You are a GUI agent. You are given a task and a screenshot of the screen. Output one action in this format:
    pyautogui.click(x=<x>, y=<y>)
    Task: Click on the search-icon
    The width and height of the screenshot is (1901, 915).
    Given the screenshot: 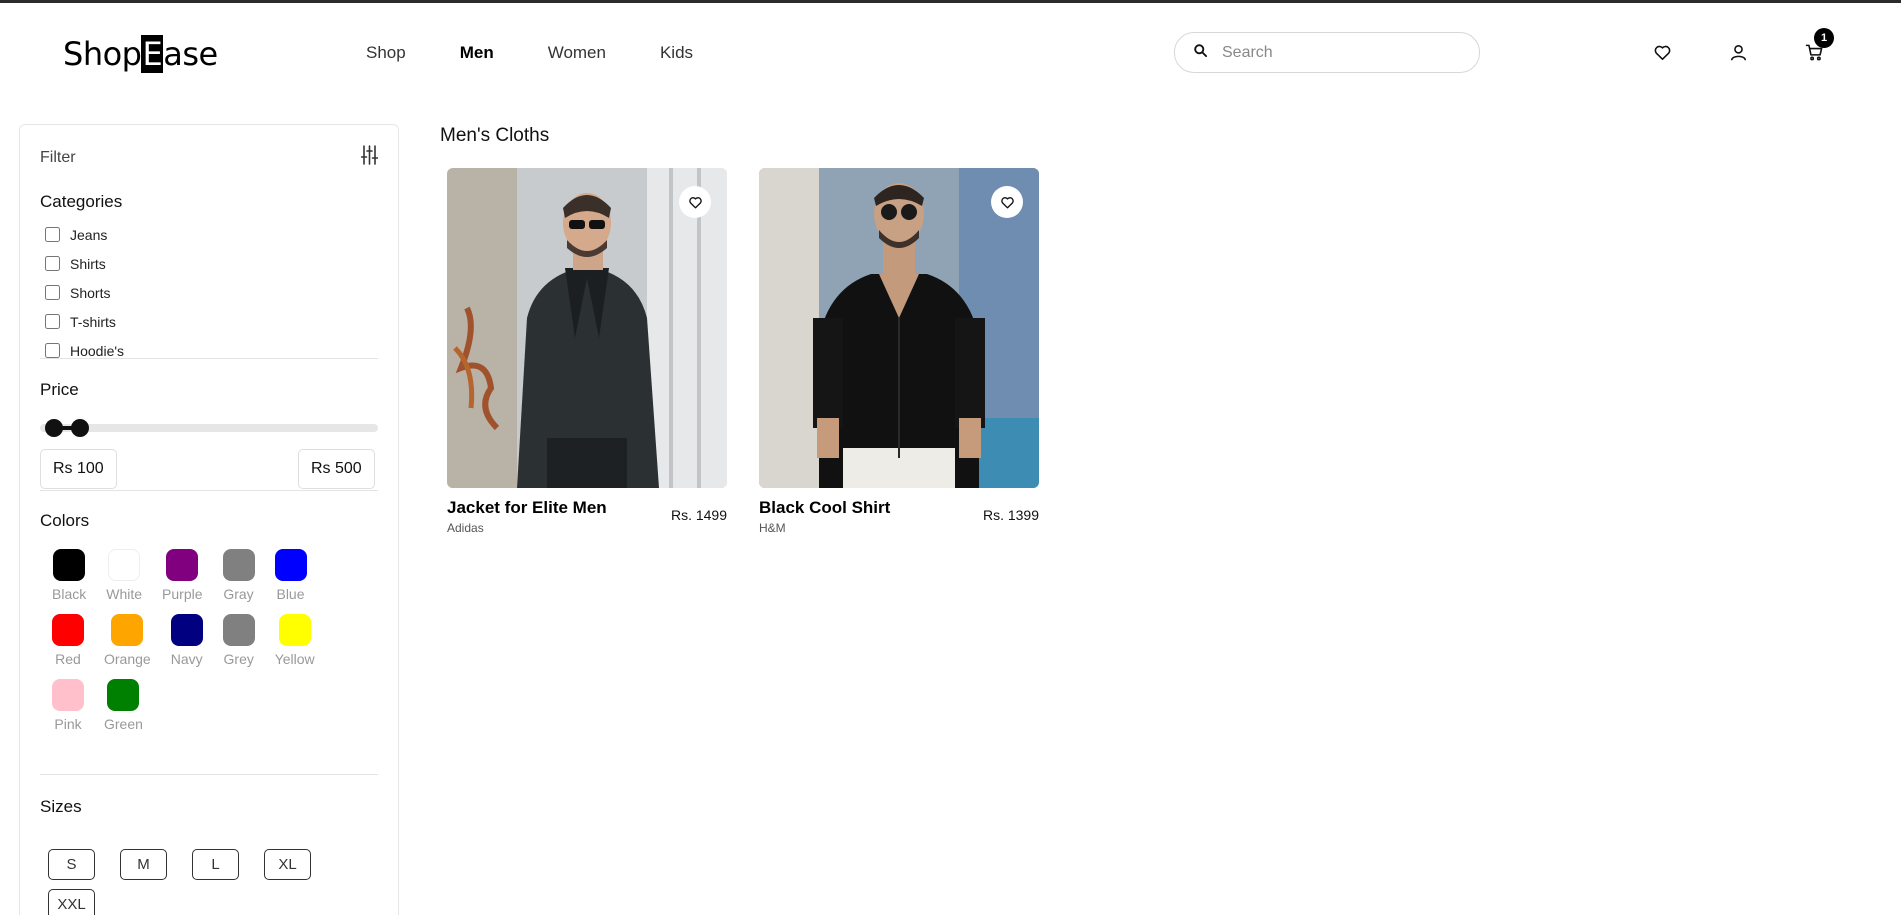 What is the action you would take?
    pyautogui.click(x=1200, y=53)
    